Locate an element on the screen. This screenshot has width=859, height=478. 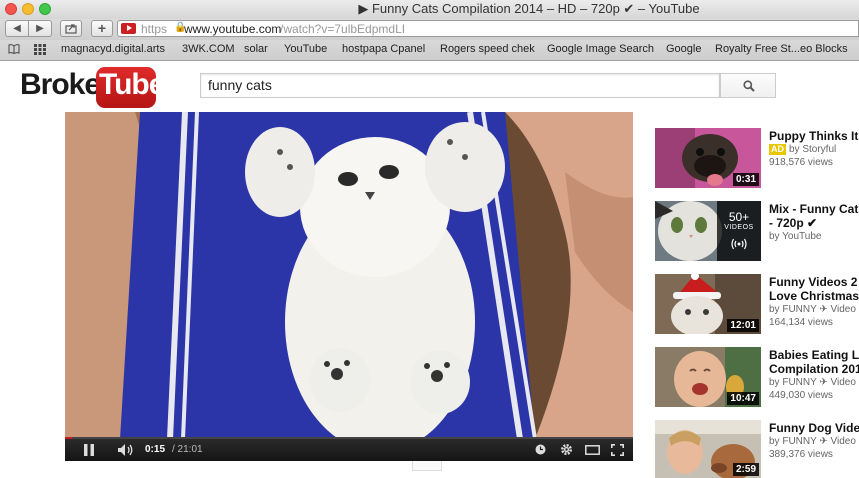
total-time: / 21:01 is located at coordinates (187, 449).